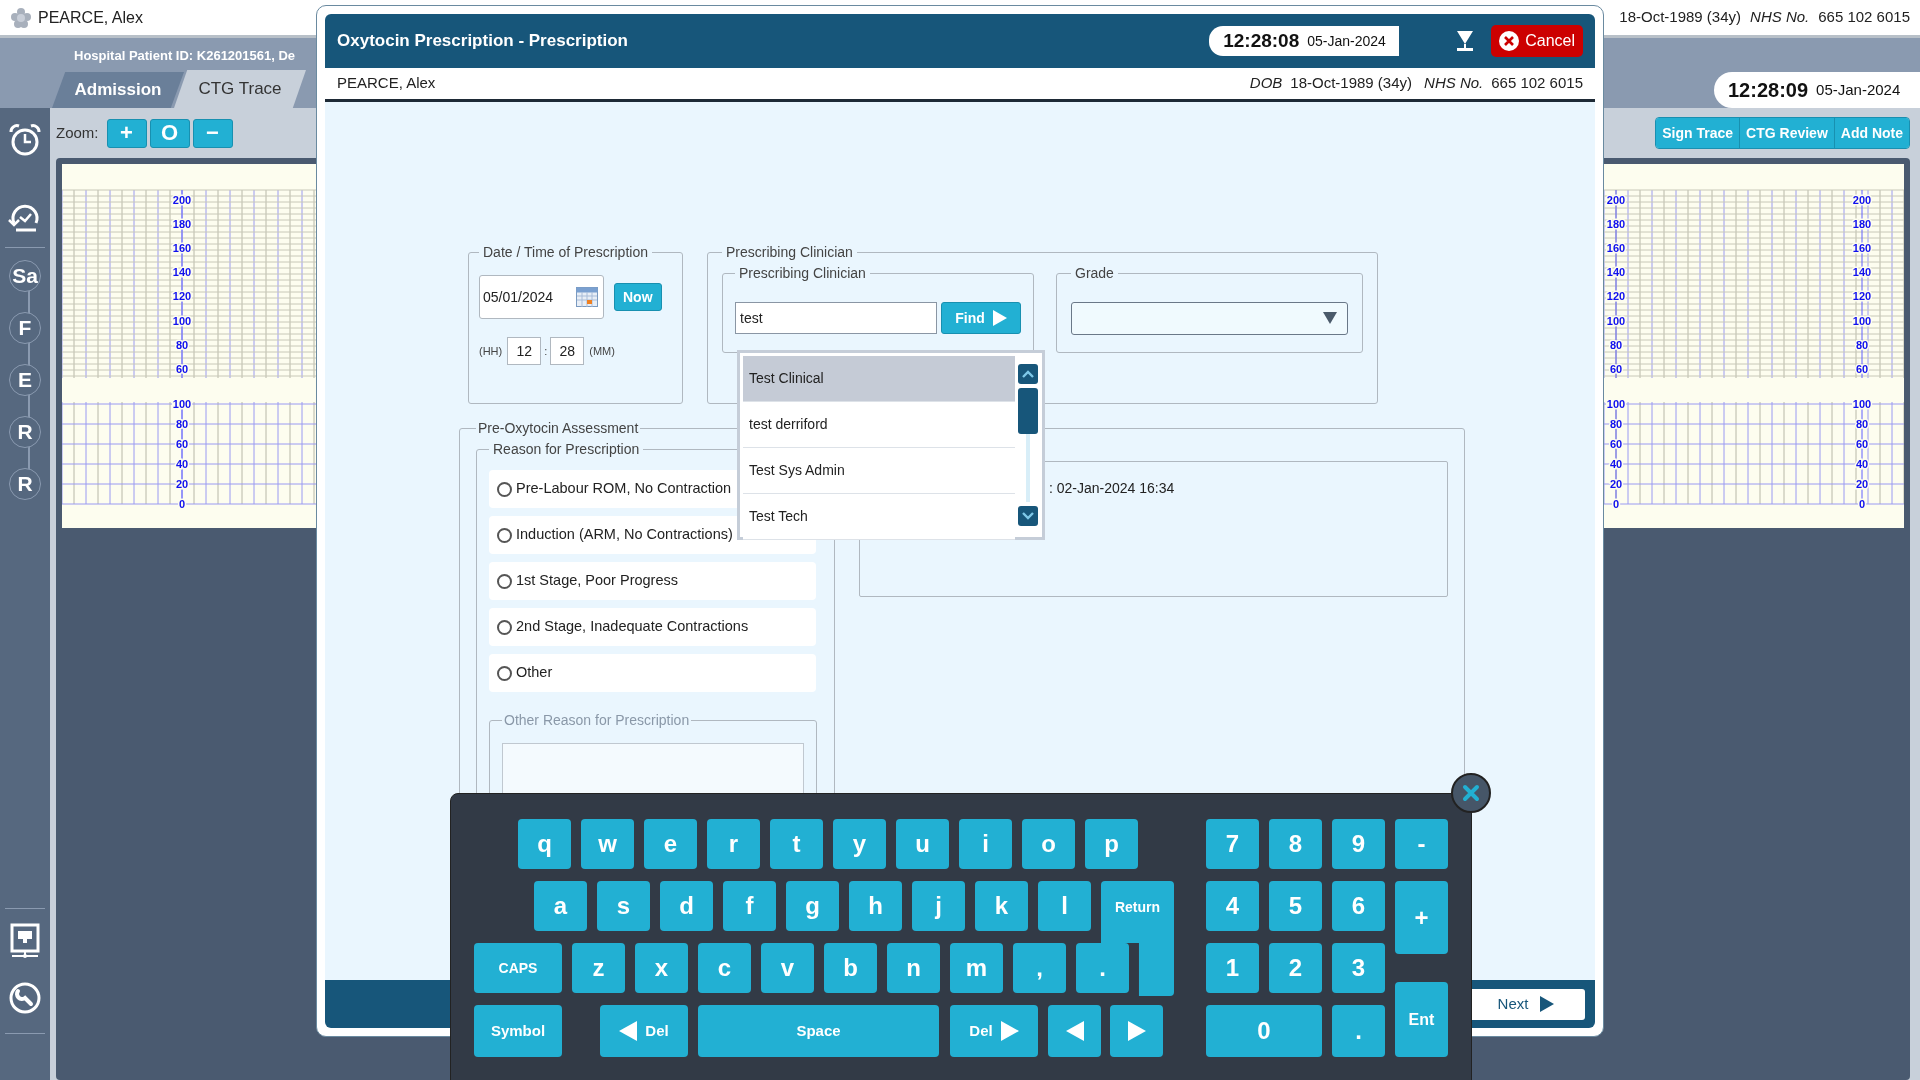 This screenshot has width=1920, height=1080. I want to click on scroll-down-button, so click(1028, 516).